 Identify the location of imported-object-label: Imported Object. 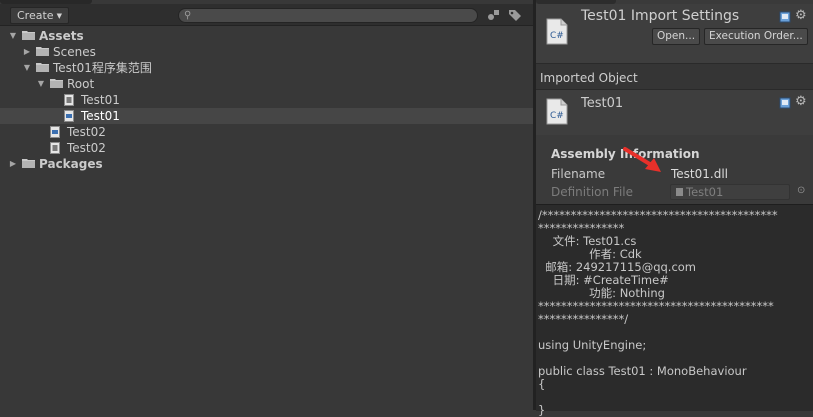
(589, 78).